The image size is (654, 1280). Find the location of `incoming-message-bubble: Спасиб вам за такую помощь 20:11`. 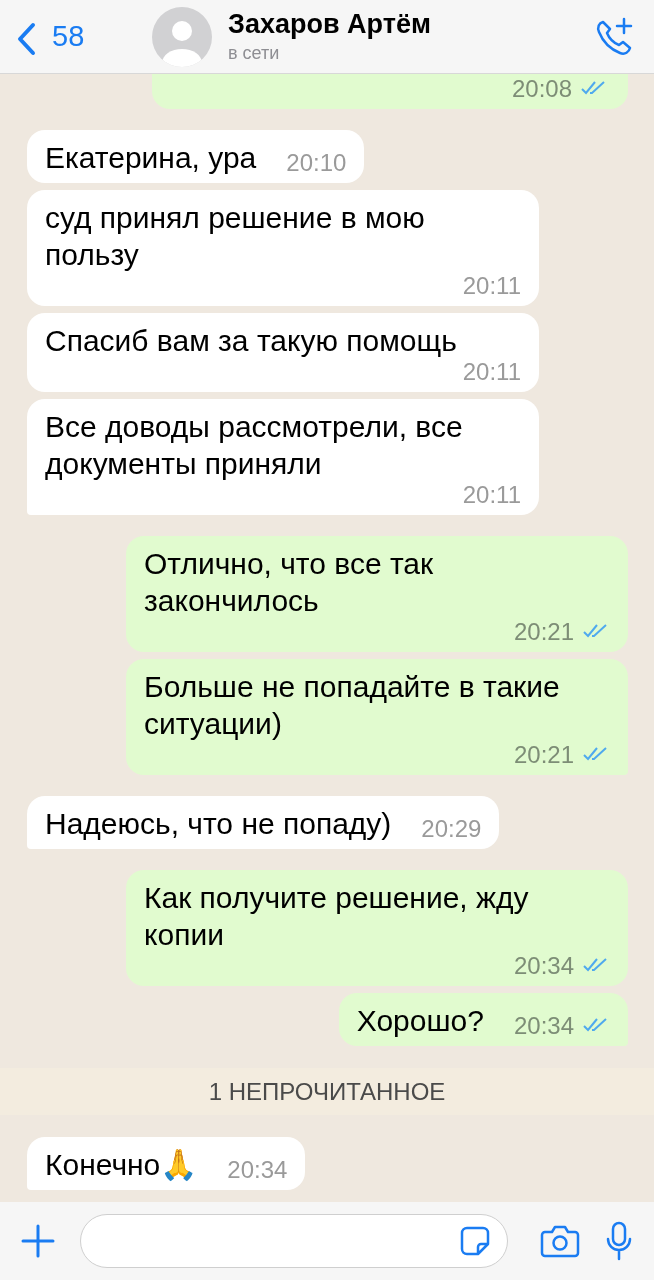

incoming-message-bubble: Спасиб вам за такую помощь 20:11 is located at coordinates (283, 352).